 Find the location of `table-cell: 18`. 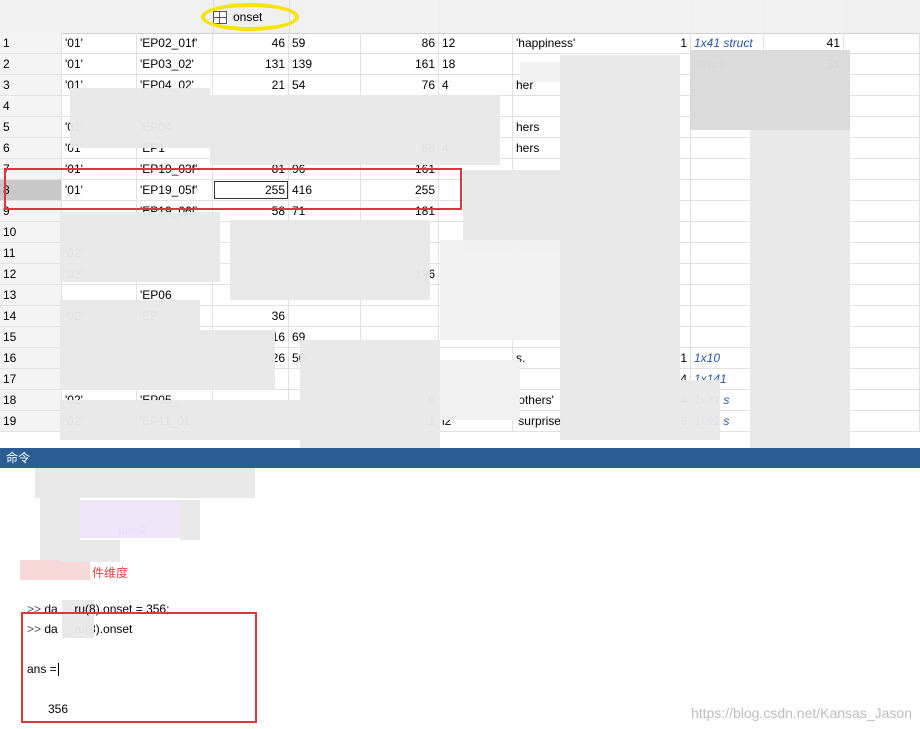

table-cell: 18 is located at coordinates (476, 64).